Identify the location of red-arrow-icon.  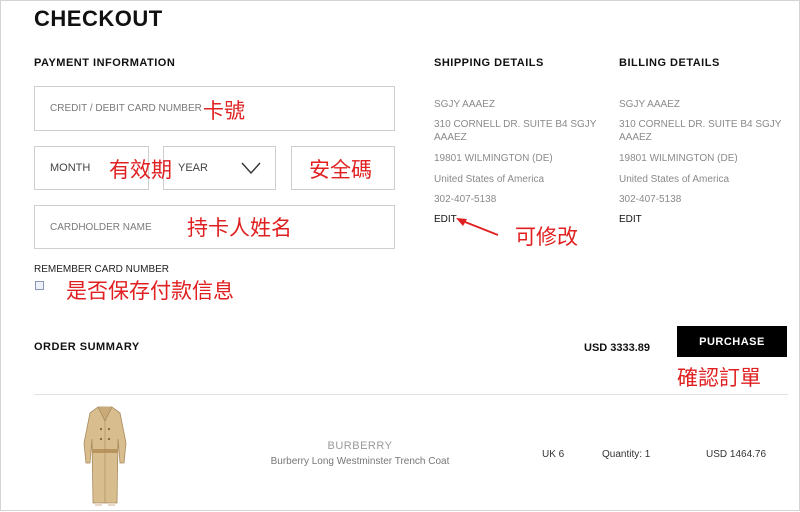
(477, 227).